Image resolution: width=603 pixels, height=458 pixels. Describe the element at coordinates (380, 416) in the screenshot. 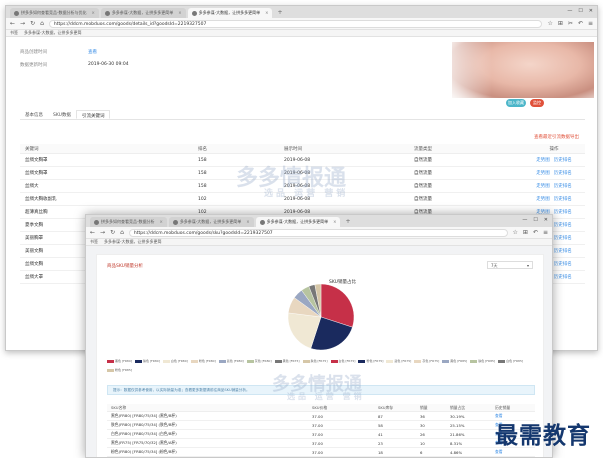

I see `stock-cell: 87` at that location.